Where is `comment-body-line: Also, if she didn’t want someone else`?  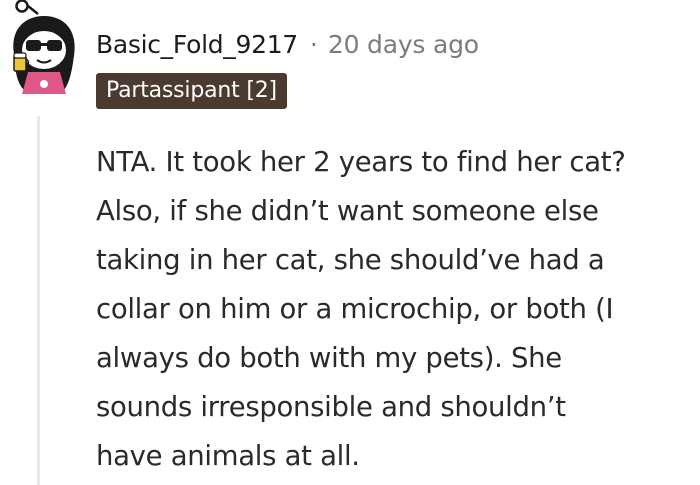 comment-body-line: Also, if she didn’t want someone else is located at coordinates (347, 211).